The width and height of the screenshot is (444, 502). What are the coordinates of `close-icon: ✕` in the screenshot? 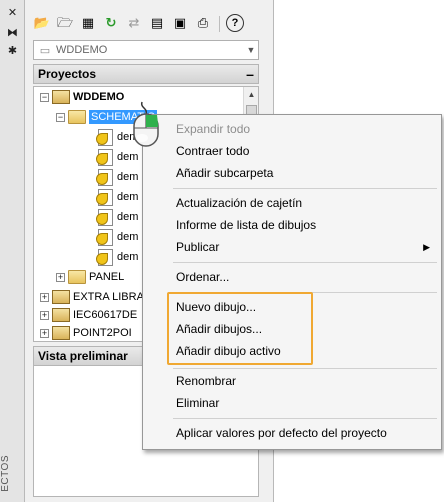 It's located at (12, 13).